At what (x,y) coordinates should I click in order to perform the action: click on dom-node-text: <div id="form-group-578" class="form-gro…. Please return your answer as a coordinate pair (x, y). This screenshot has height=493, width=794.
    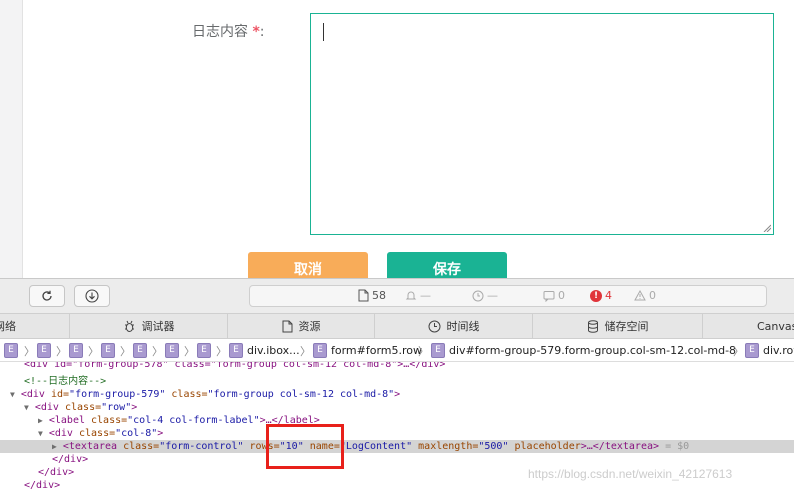
    Looking at the image, I should click on (235, 366).